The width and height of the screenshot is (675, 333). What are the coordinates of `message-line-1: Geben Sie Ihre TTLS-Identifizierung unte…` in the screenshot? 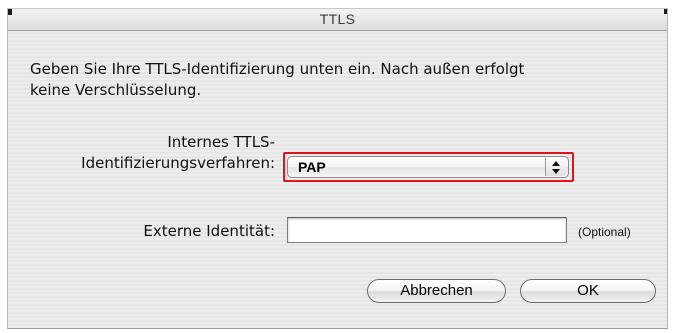 It's located at (277, 69).